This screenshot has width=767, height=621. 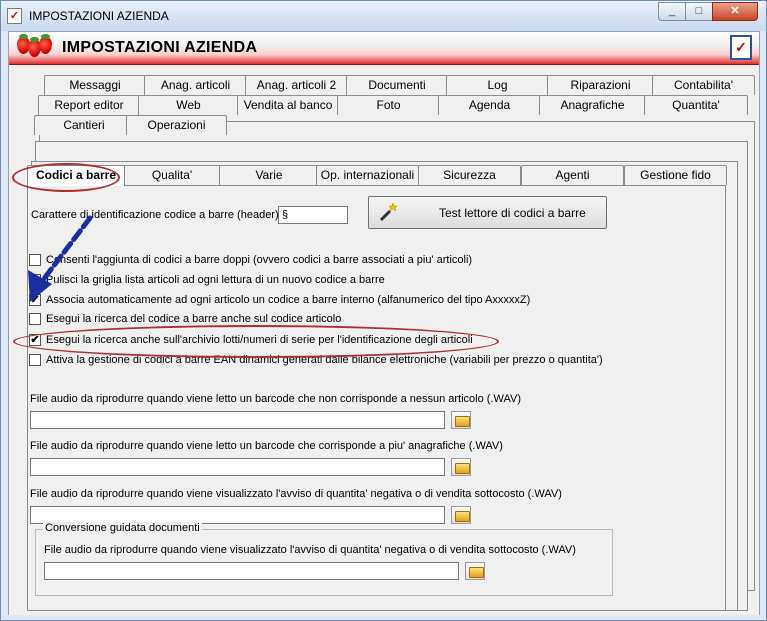 I want to click on checkbox-search-article-code, so click(x=35, y=319).